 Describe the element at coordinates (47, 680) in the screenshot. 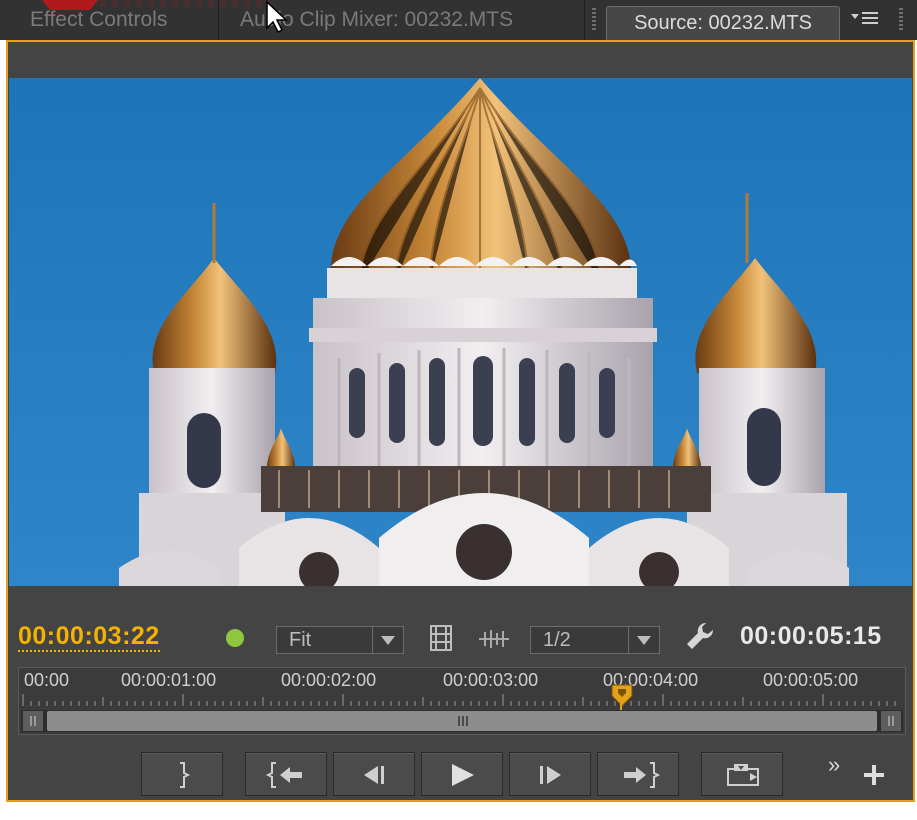

I see `ruler-label: 00:00` at that location.